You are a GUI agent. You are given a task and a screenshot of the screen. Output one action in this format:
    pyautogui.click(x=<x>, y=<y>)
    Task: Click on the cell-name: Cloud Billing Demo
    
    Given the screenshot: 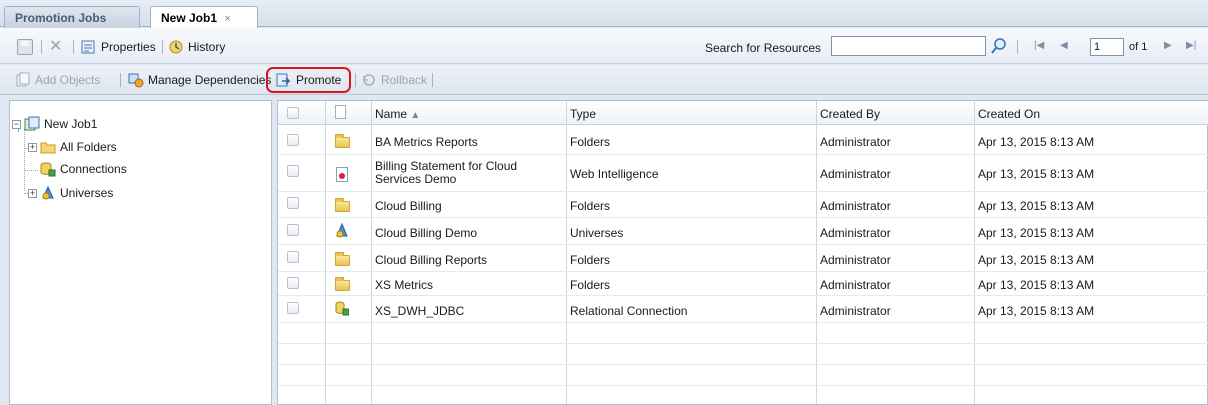 What is the action you would take?
    pyautogui.click(x=426, y=233)
    